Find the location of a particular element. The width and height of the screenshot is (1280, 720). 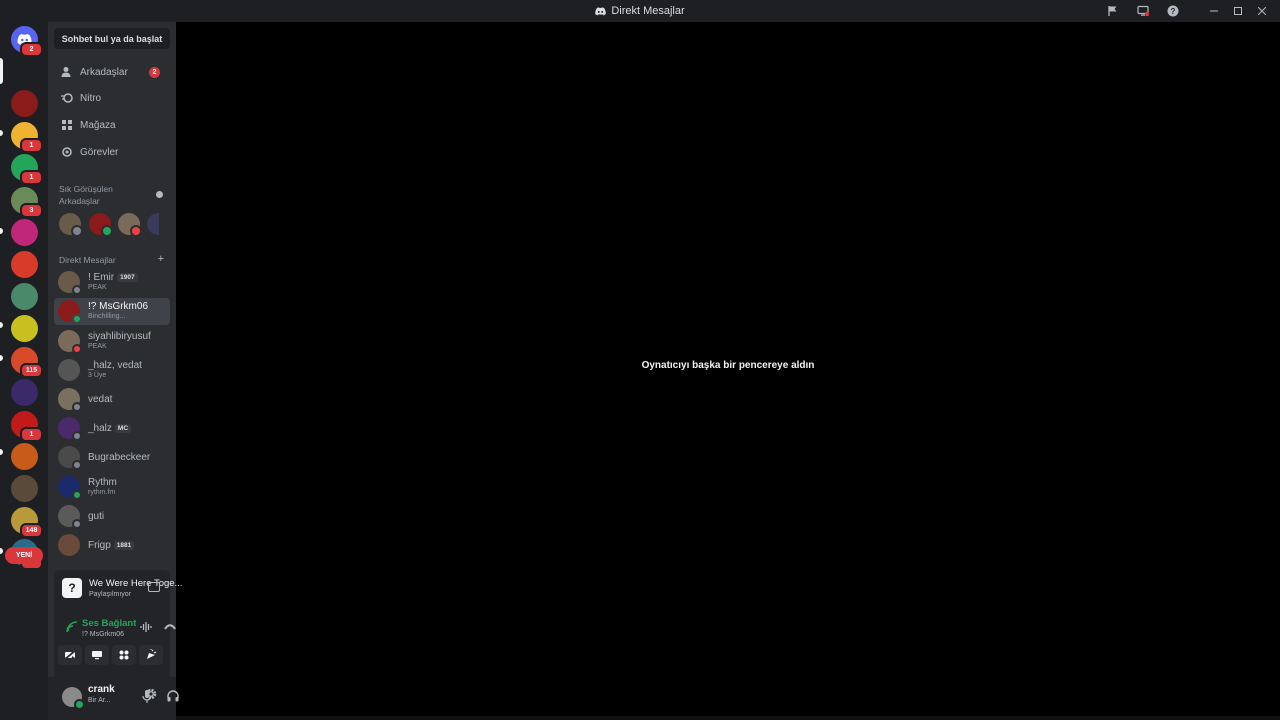

dm-name: _halz, vedat is located at coordinates (115, 365).